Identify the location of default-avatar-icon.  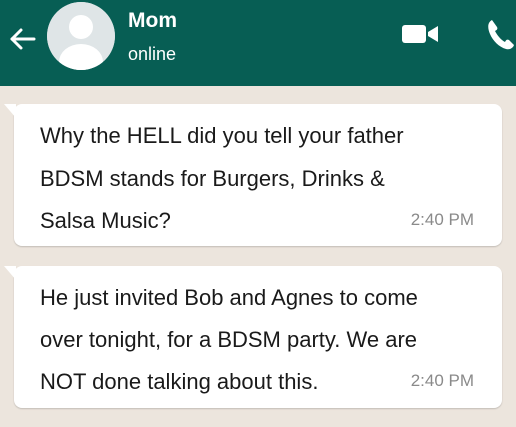
(81, 36).